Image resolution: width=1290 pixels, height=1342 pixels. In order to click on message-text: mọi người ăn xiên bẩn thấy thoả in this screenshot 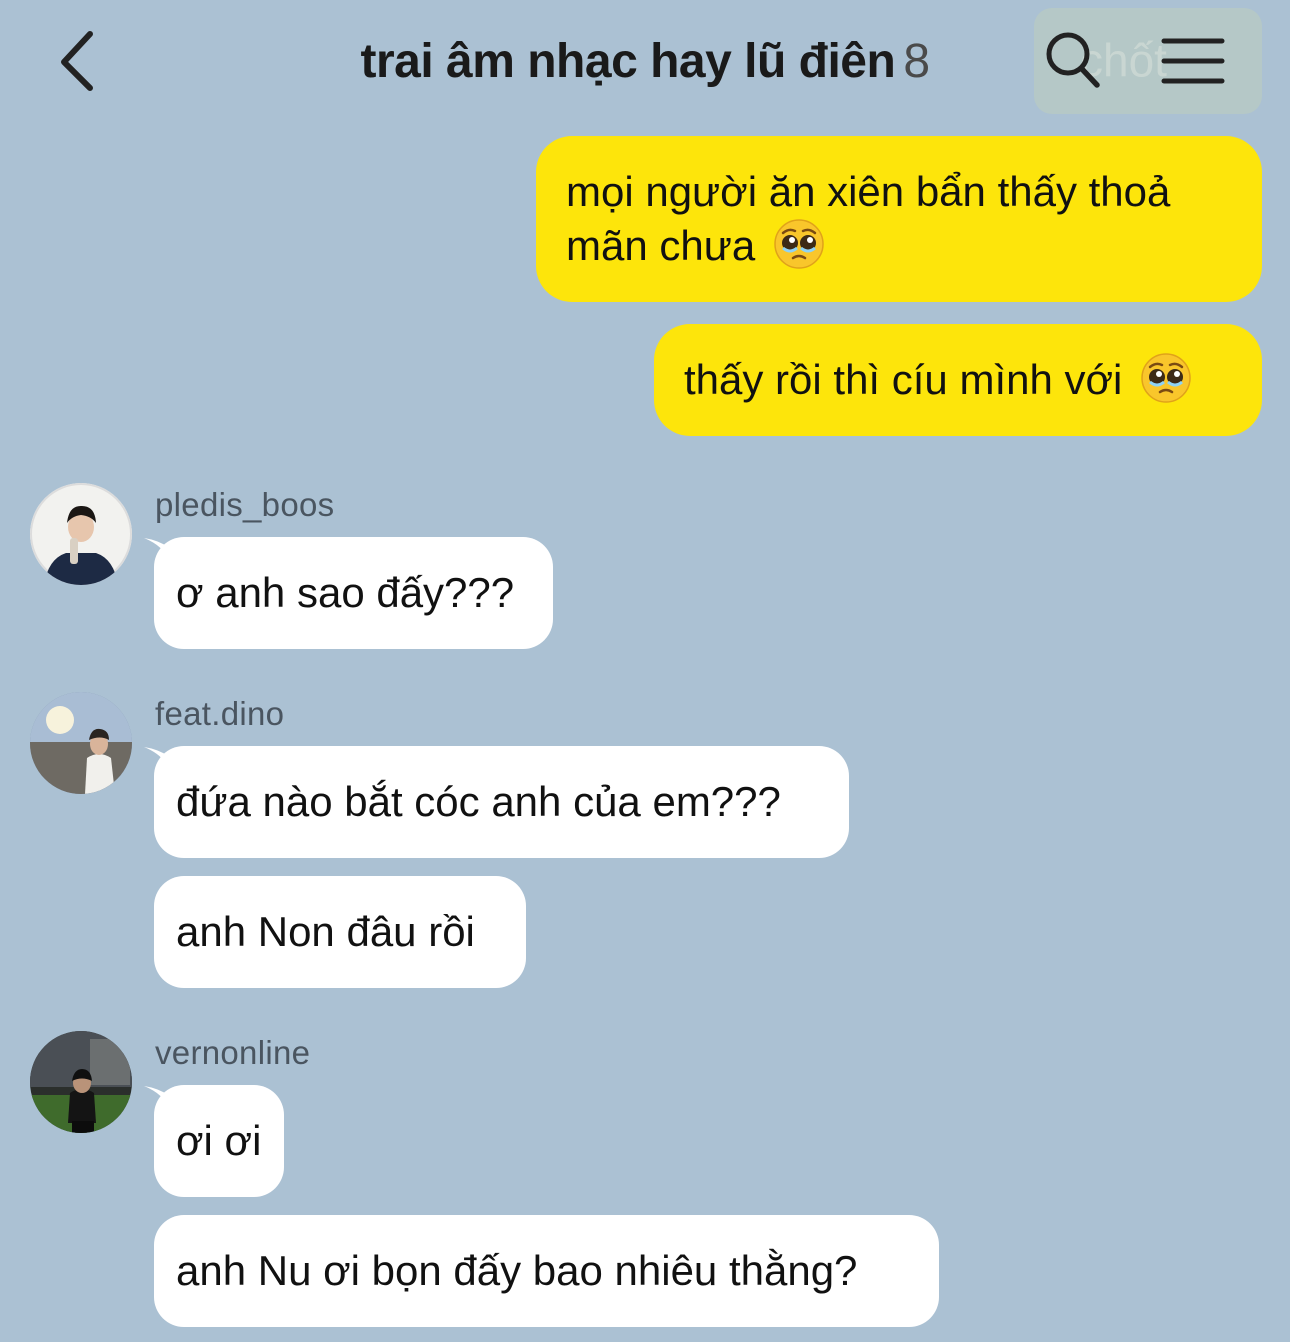, I will do `click(868, 191)`.